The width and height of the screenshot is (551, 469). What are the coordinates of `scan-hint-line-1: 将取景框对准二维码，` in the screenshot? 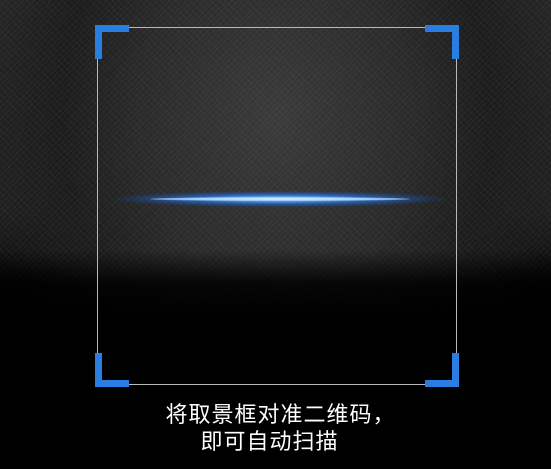 It's located at (280, 415).